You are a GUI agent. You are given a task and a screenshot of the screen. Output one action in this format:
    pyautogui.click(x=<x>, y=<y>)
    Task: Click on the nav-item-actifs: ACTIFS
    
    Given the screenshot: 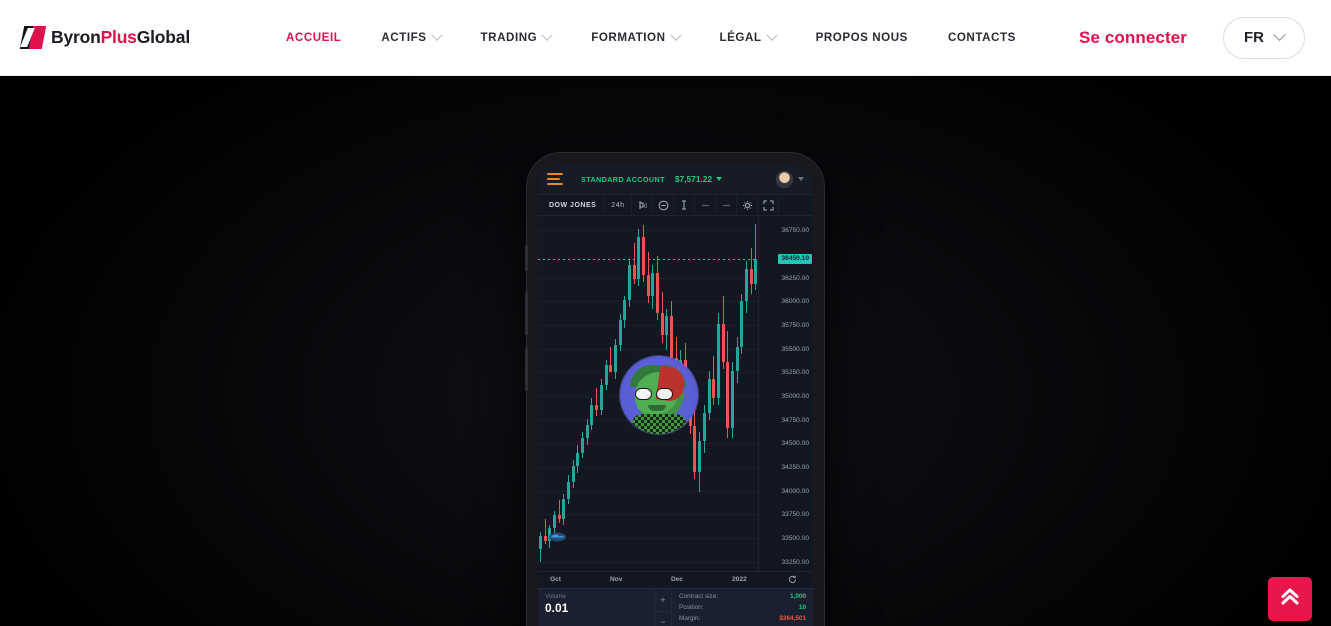 What is the action you would take?
    pyautogui.click(x=410, y=38)
    